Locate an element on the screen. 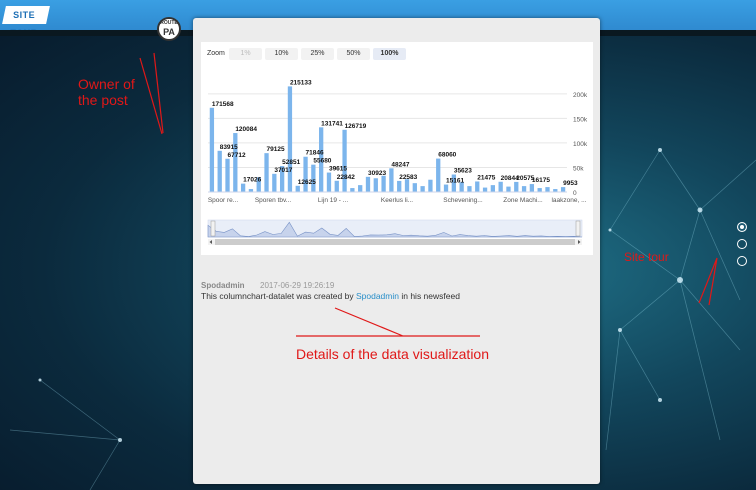 The width and height of the screenshot is (756, 490). data-label: 48247 is located at coordinates (400, 164).